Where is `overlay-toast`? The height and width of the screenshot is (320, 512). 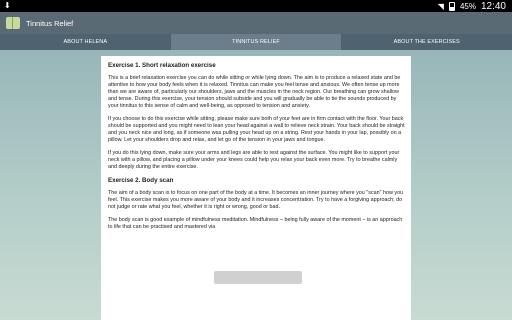 overlay-toast is located at coordinates (258, 277).